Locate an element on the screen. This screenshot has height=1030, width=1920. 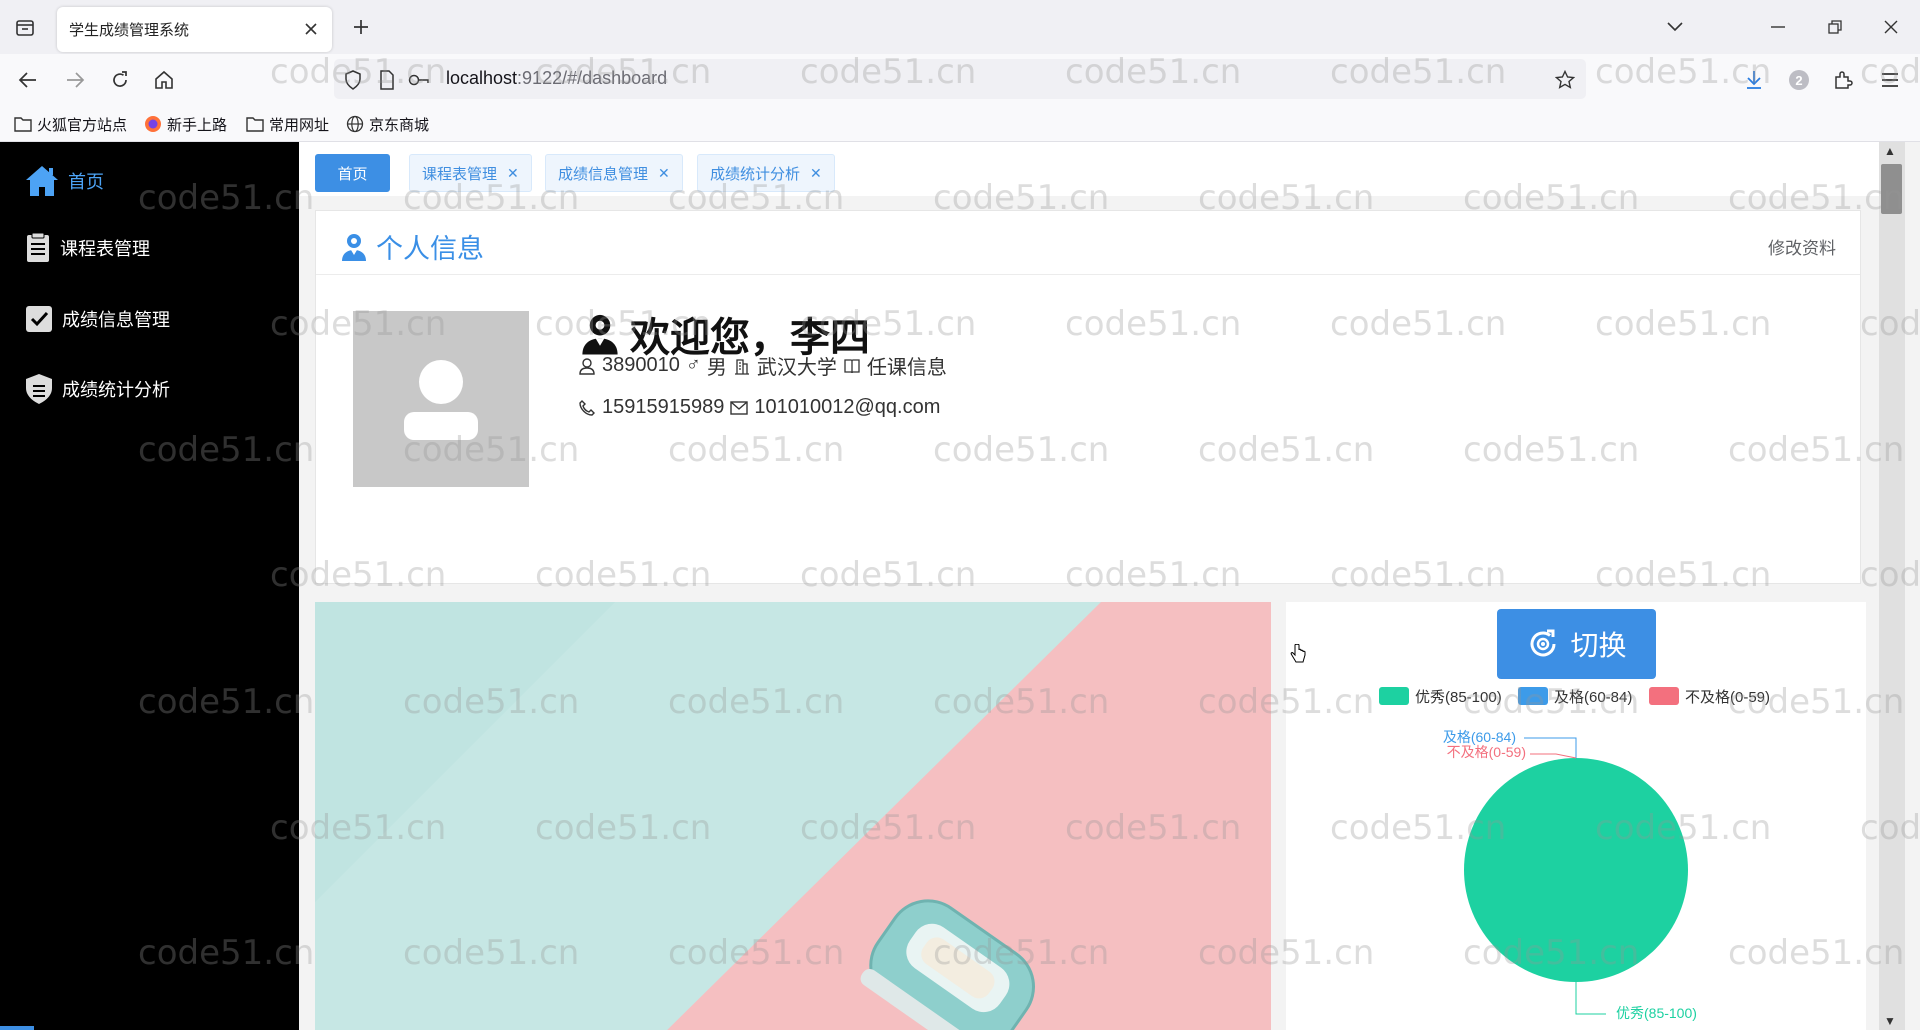
refresh-eye-icon is located at coordinates (1543, 643).